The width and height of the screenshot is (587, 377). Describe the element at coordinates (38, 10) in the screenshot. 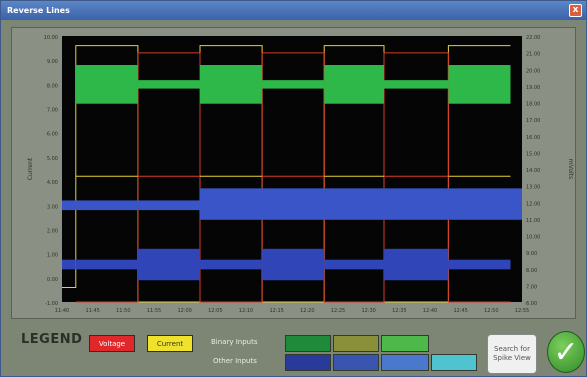

I see `window-title: Reverse Lines` at that location.